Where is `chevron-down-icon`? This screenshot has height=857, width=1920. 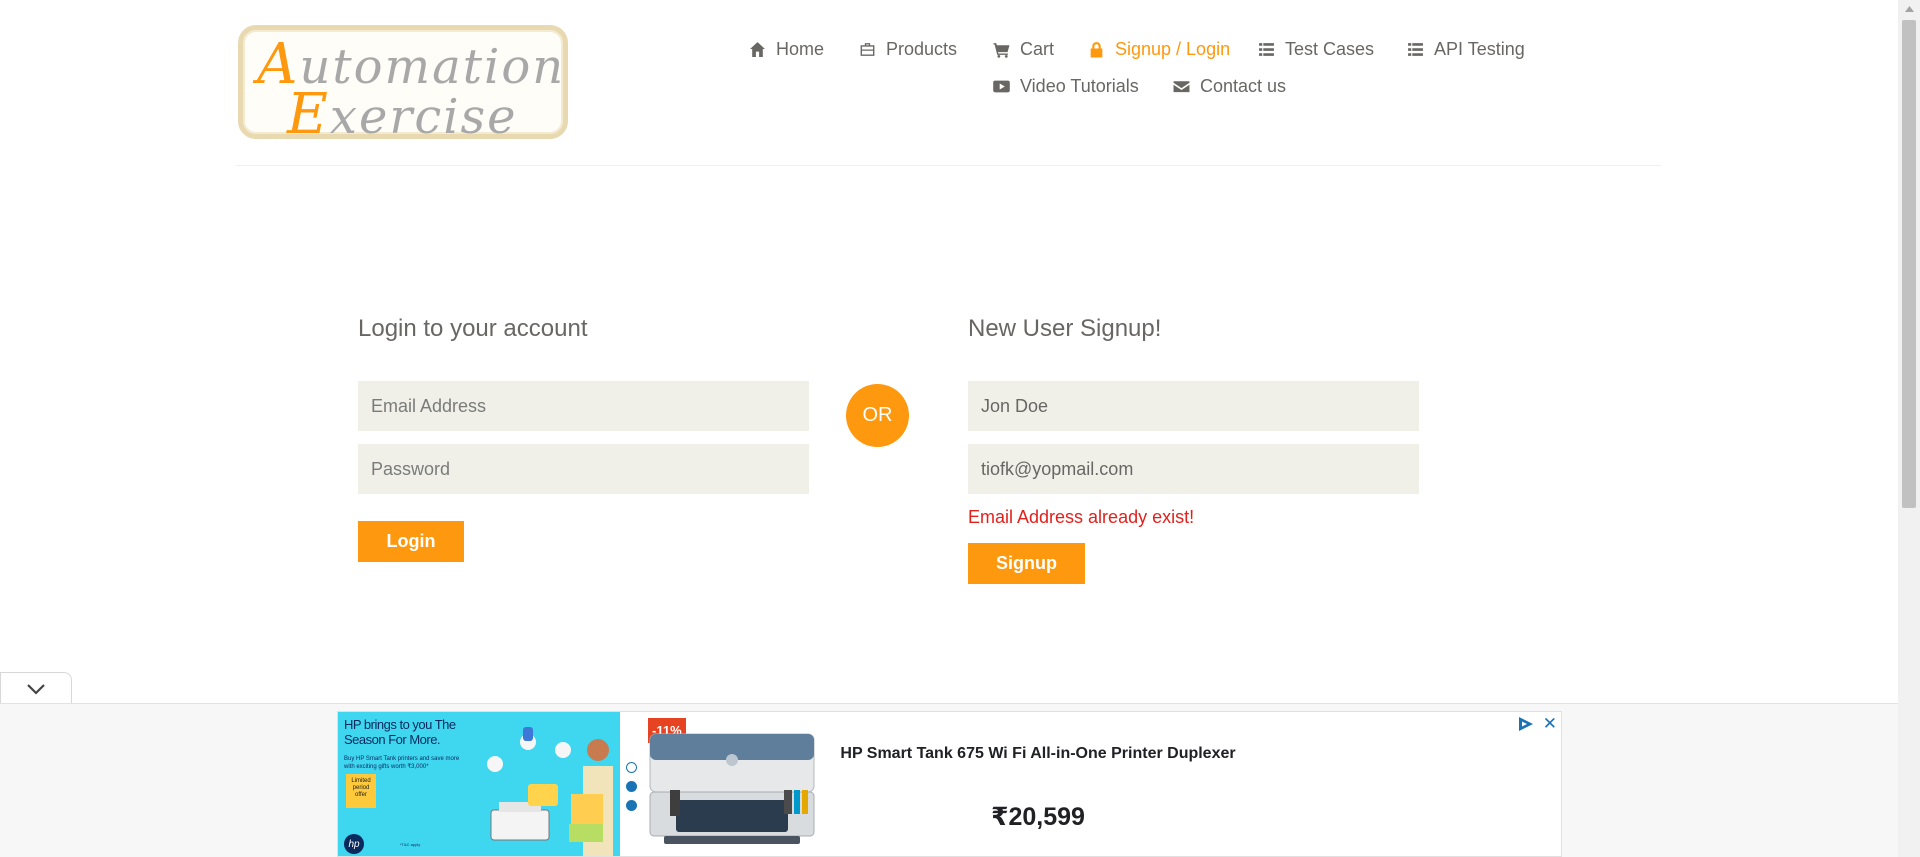
chevron-down-icon is located at coordinates (36, 689).